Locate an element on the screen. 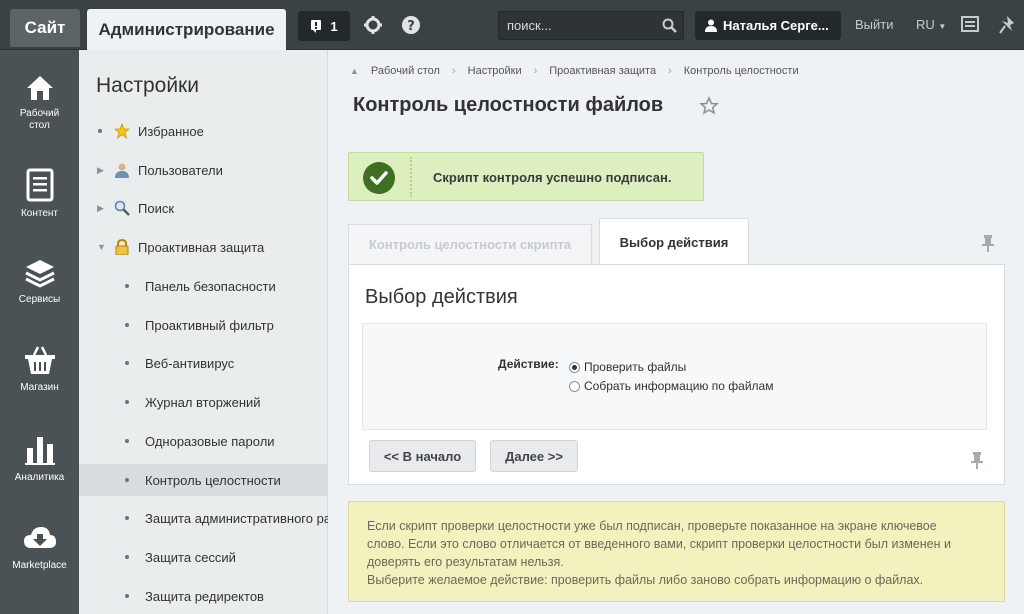  option-collect-info: Собрать информацию по файлам is located at coordinates (671, 386).